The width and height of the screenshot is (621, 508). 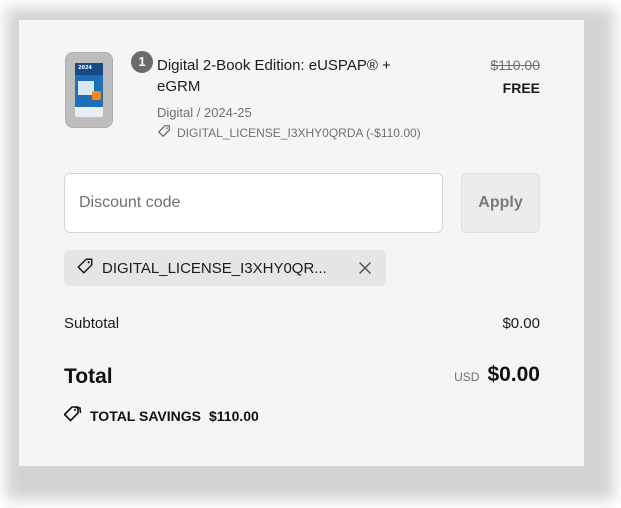 What do you see at coordinates (467, 377) in the screenshot?
I see `currency-code: USD` at bounding box center [467, 377].